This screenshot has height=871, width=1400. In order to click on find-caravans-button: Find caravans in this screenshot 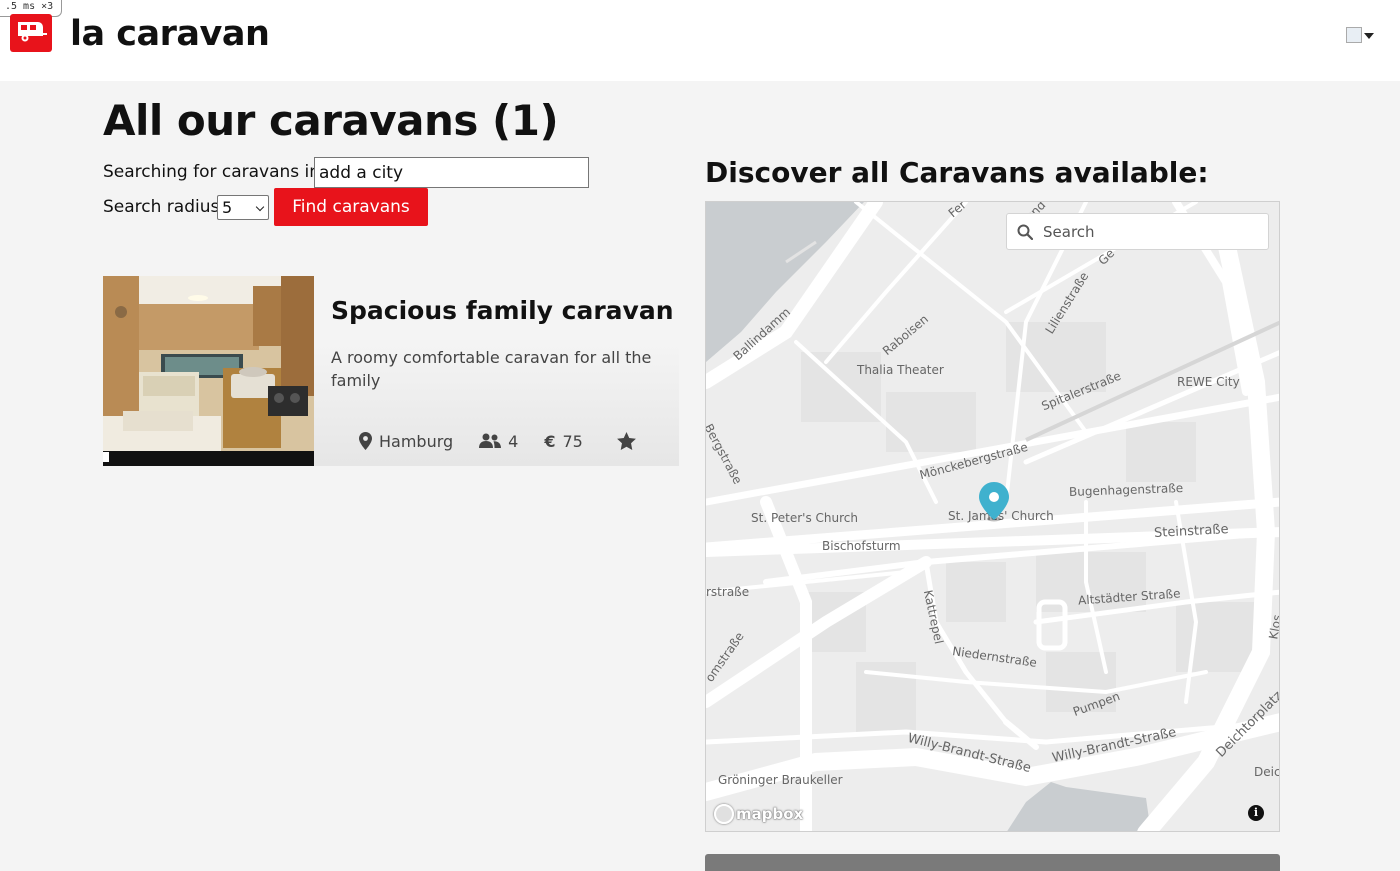, I will do `click(351, 207)`.